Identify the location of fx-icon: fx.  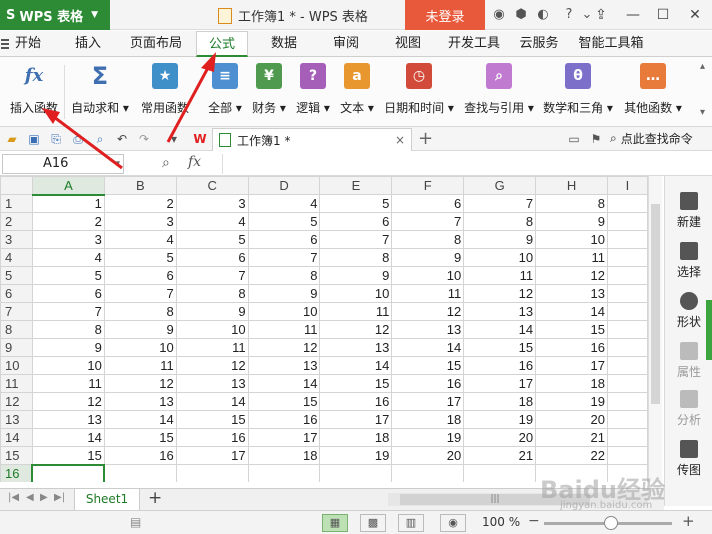
(194, 162).